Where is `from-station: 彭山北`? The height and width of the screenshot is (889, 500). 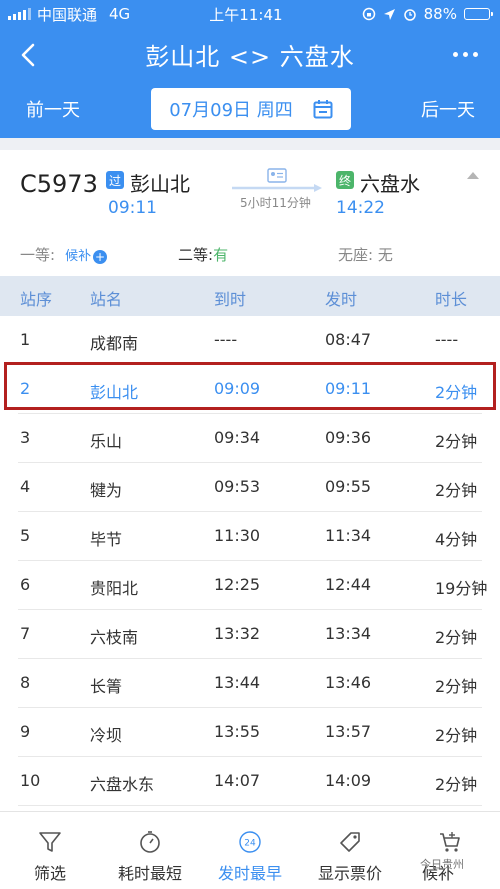 from-station: 彭山北 is located at coordinates (160, 184).